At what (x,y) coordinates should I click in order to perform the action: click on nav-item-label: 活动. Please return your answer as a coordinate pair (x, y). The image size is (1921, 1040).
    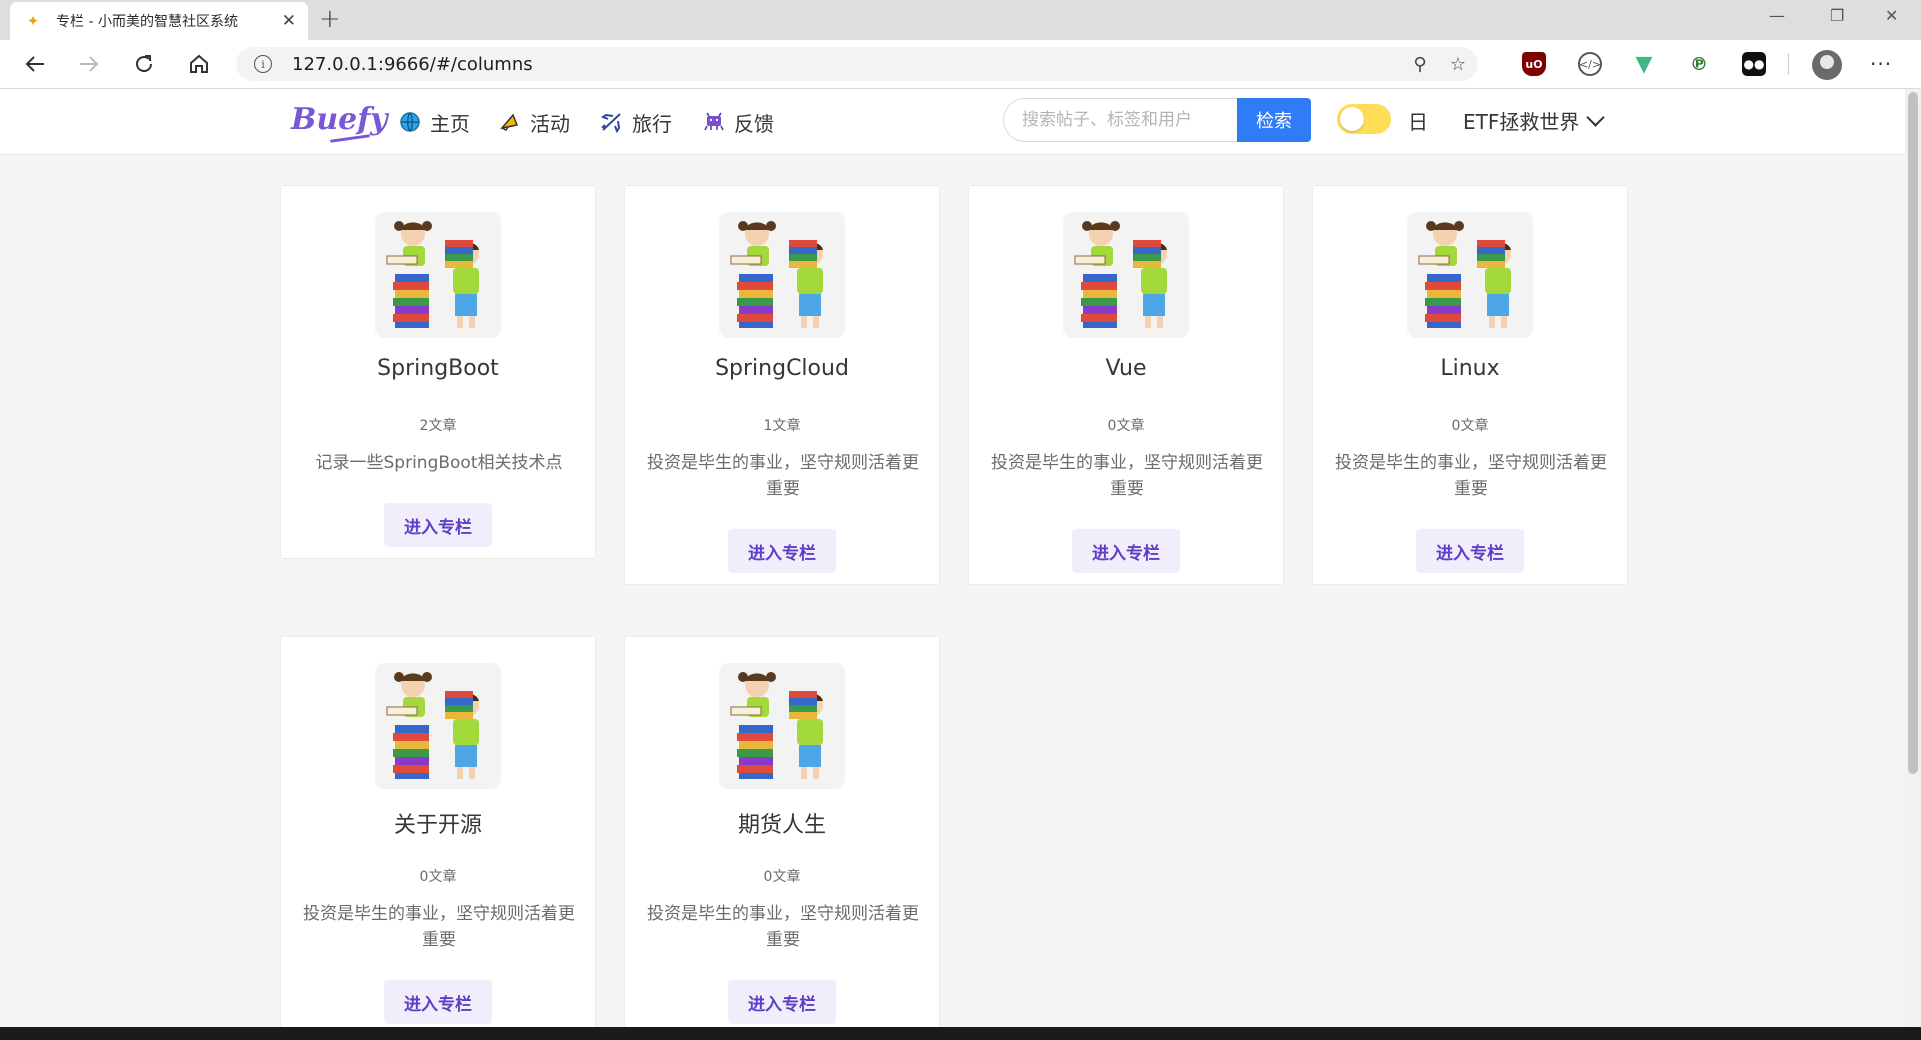
    Looking at the image, I should click on (550, 123).